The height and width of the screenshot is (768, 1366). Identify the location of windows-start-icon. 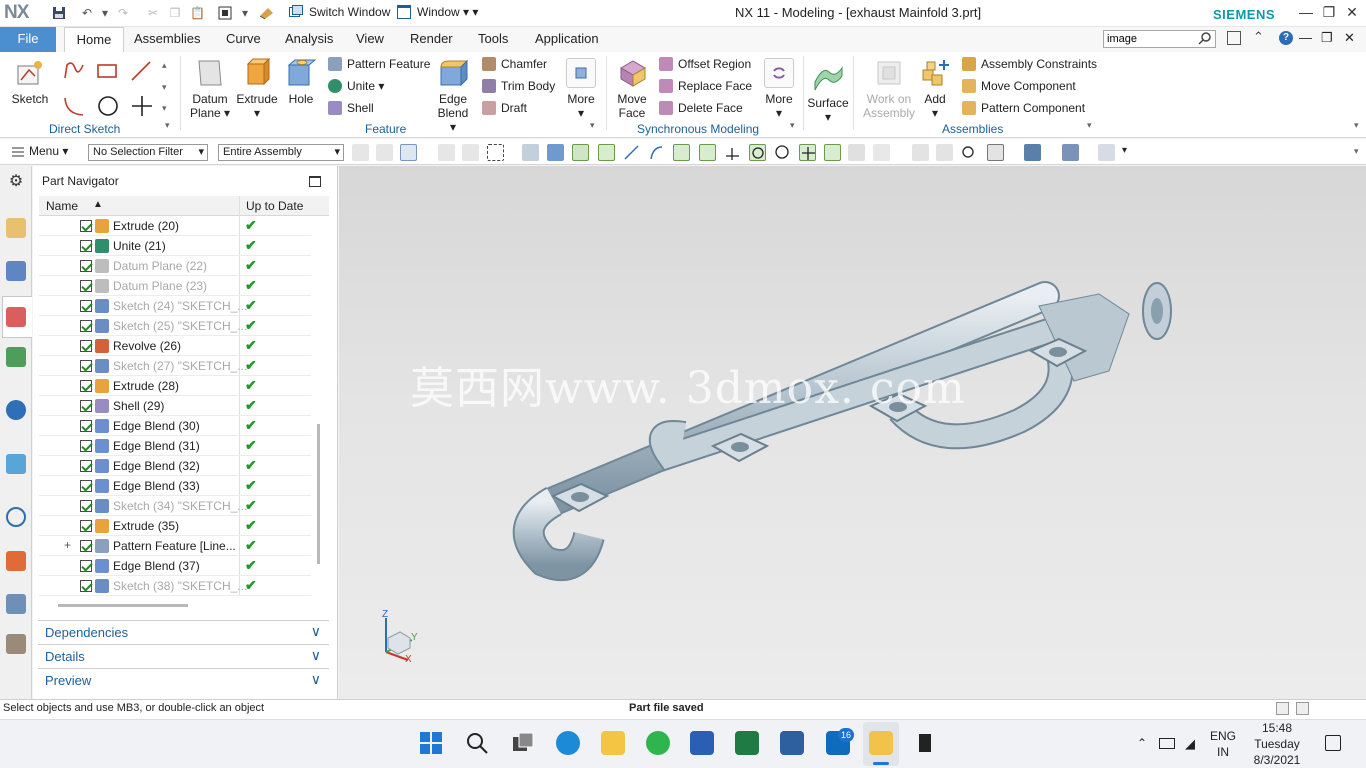
(431, 743).